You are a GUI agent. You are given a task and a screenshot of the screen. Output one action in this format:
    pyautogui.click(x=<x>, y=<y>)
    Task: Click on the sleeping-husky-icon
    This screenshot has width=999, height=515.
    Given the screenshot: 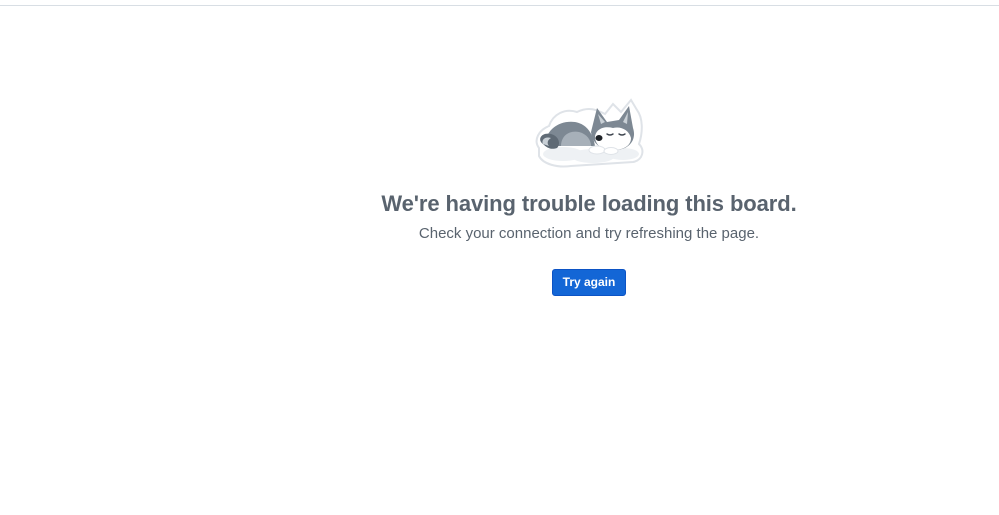 What is the action you would take?
    pyautogui.click(x=589, y=133)
    